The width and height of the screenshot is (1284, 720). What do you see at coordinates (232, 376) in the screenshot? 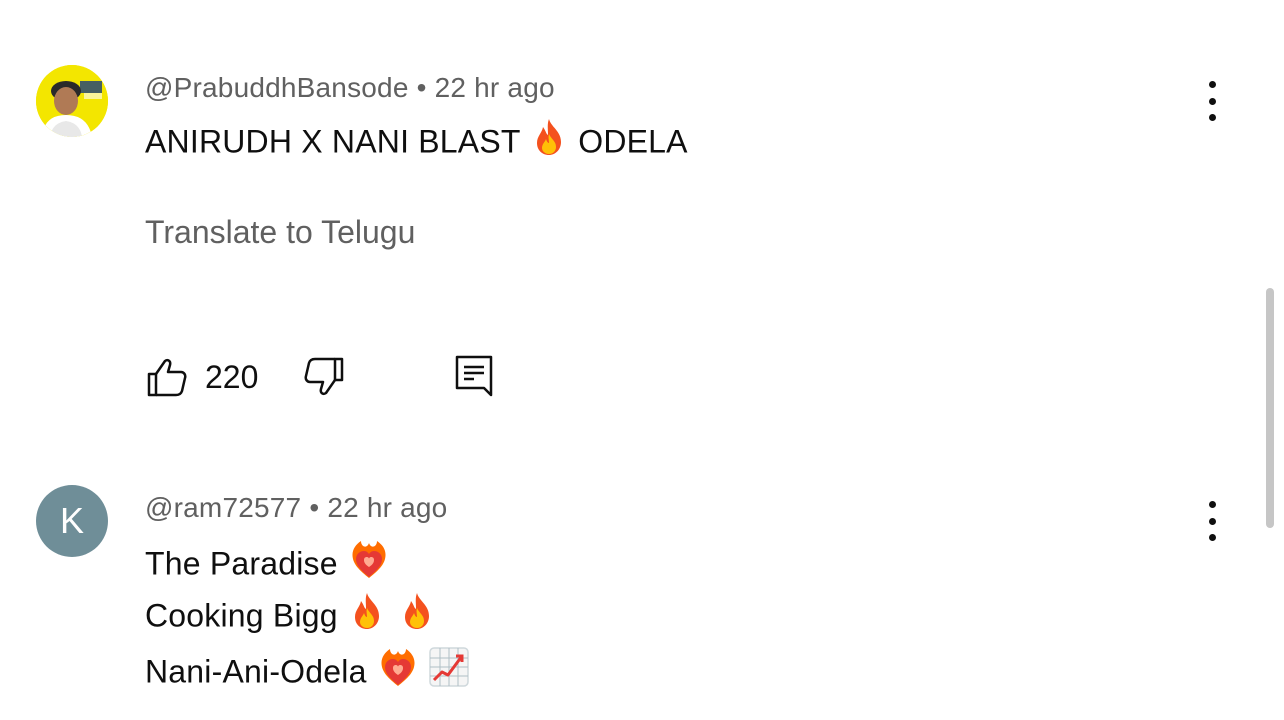
I see `like-count: 220` at bounding box center [232, 376].